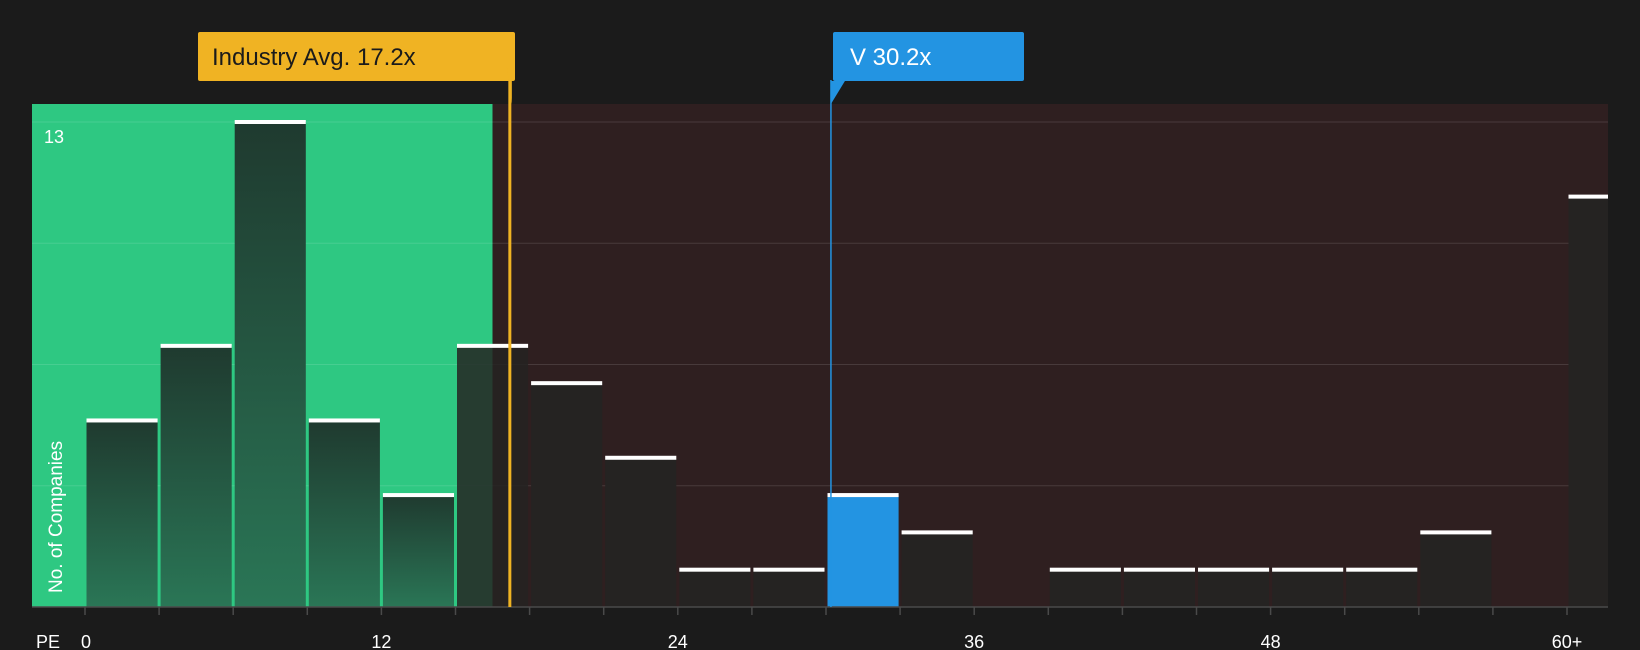 This screenshot has height=650, width=1640. Describe the element at coordinates (1271, 641) in the screenshot. I see `x-tick-label: 48` at that location.